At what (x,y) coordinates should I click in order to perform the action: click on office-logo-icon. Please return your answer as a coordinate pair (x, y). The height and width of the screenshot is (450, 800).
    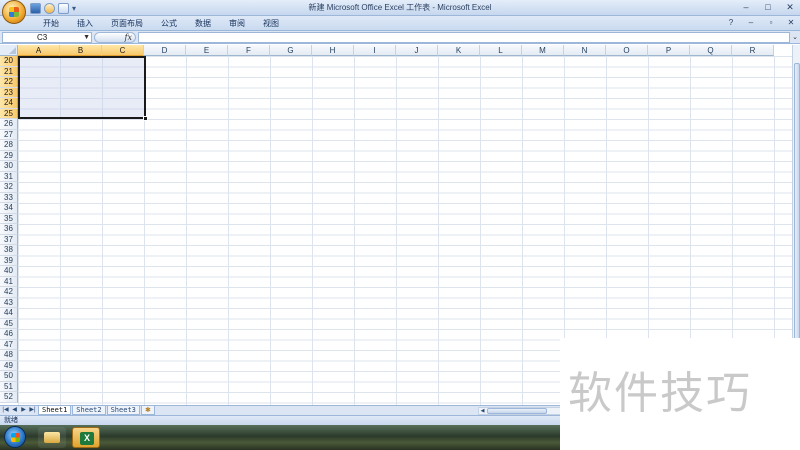
    Looking at the image, I should click on (14, 12).